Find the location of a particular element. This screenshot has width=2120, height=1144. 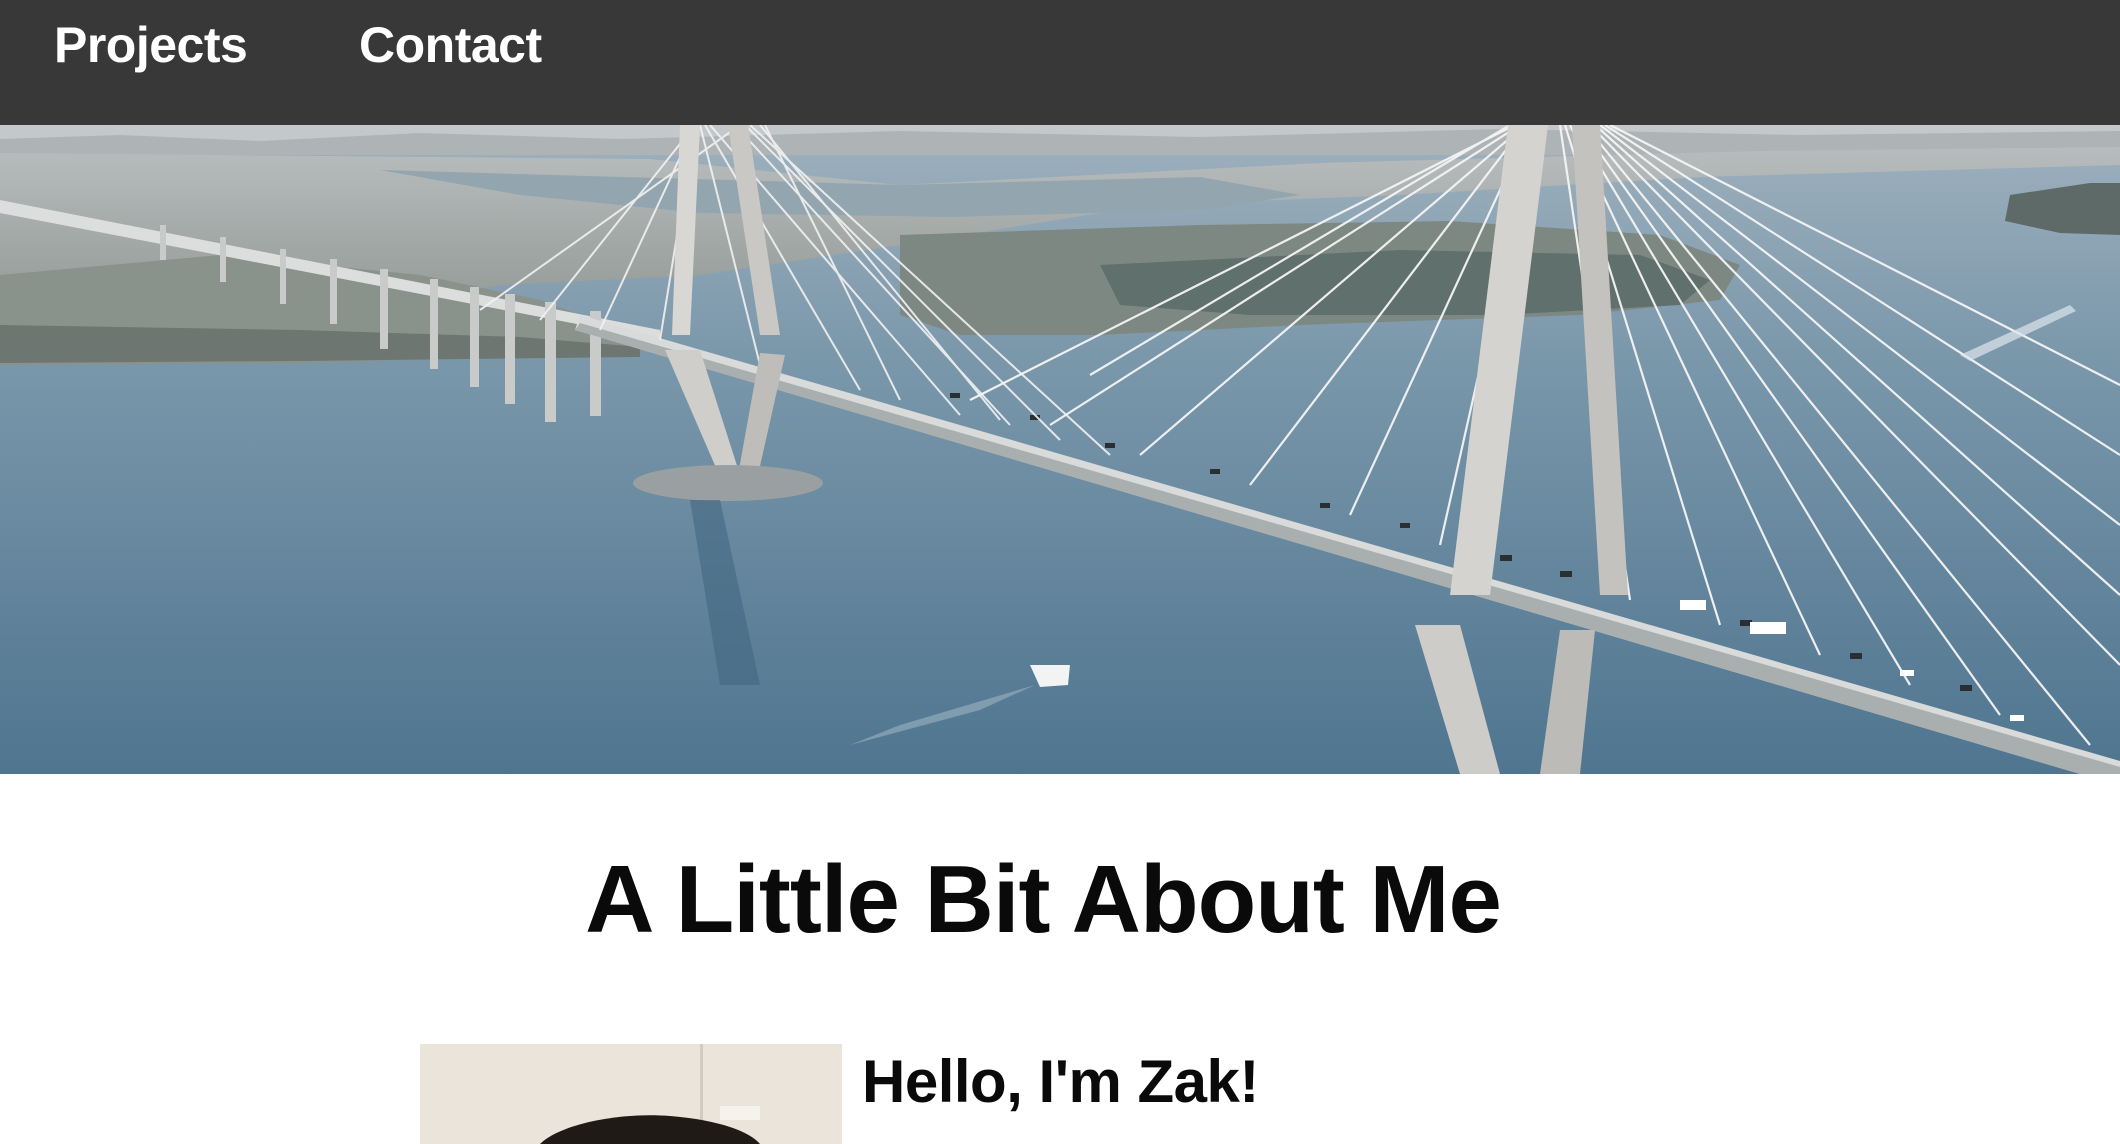

nav-link-projects: Projects is located at coordinates (151, 45).